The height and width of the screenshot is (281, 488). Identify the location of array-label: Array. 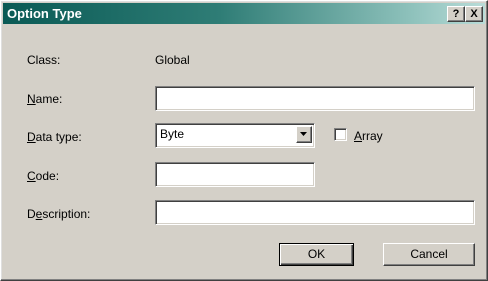
(368, 136).